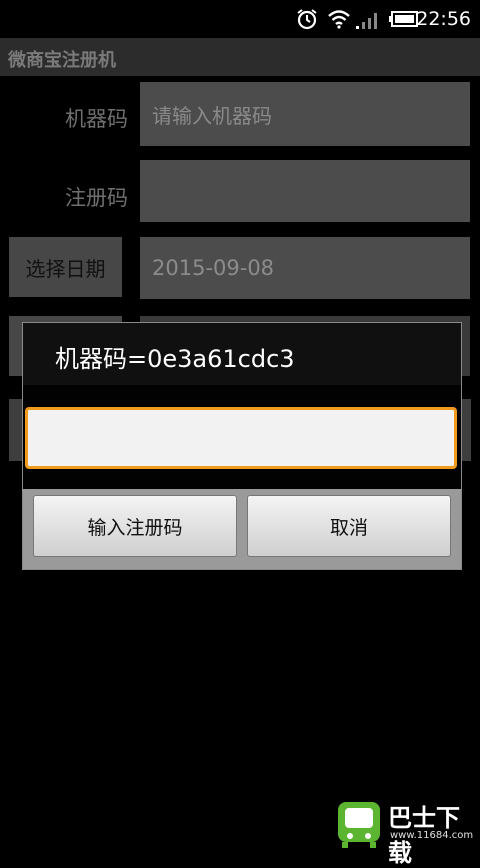  What do you see at coordinates (305, 268) in the screenshot?
I see `date-field: 2015-09-08` at bounding box center [305, 268].